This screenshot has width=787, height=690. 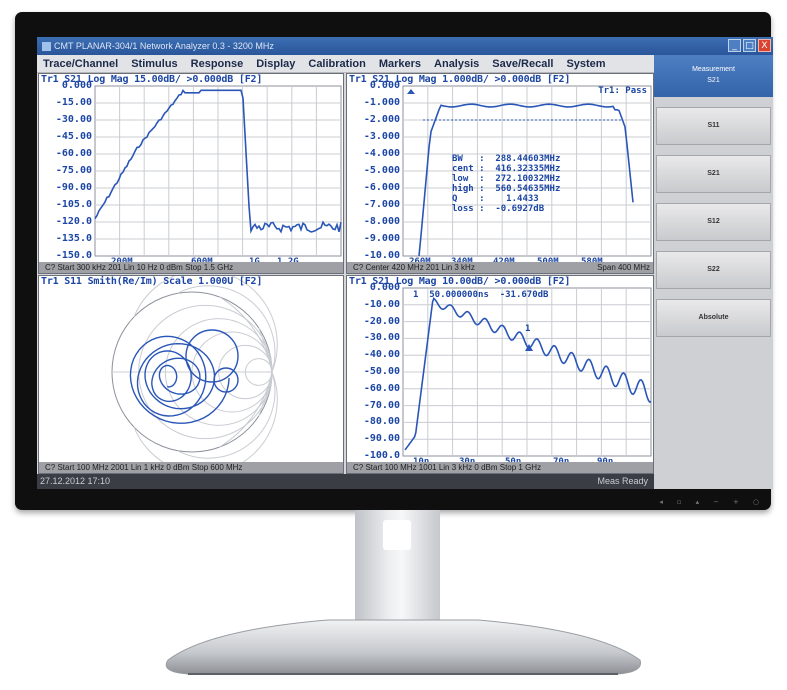 I want to click on menu-response: Response, so click(x=218, y=64).